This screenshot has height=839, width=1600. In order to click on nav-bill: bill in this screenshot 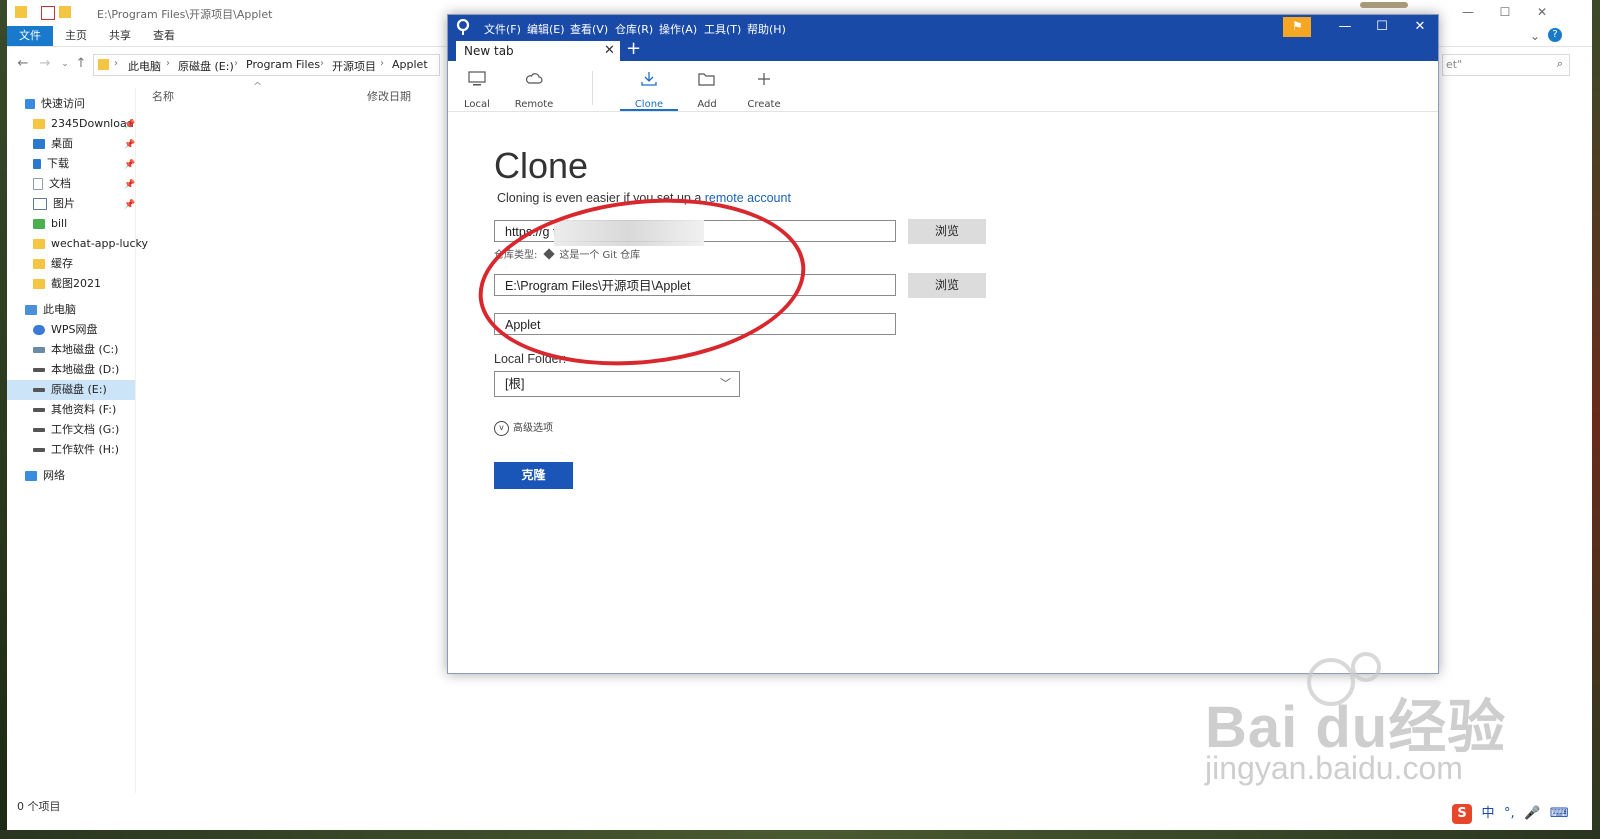, I will do `click(50, 224)`.